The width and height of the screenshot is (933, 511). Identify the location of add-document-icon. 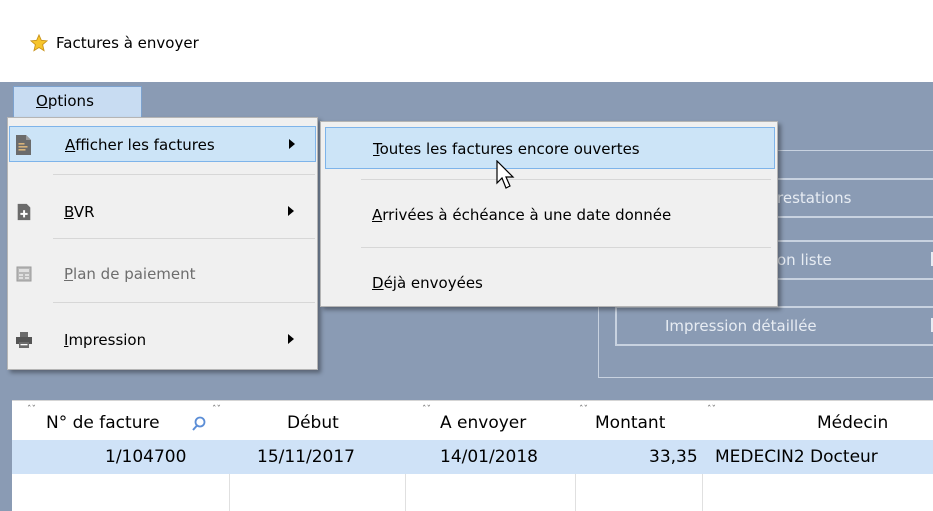
(24, 212).